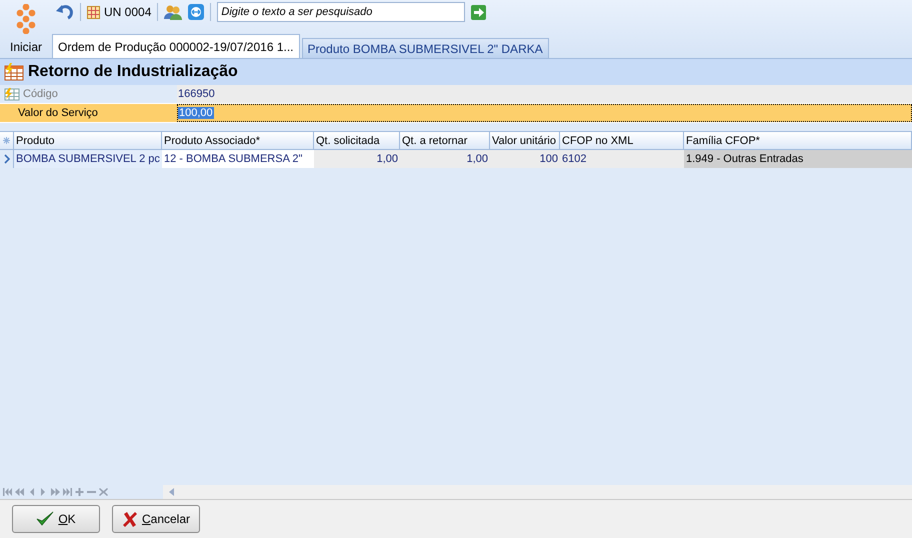  What do you see at coordinates (55, 492) in the screenshot?
I see `next-page-icon` at bounding box center [55, 492].